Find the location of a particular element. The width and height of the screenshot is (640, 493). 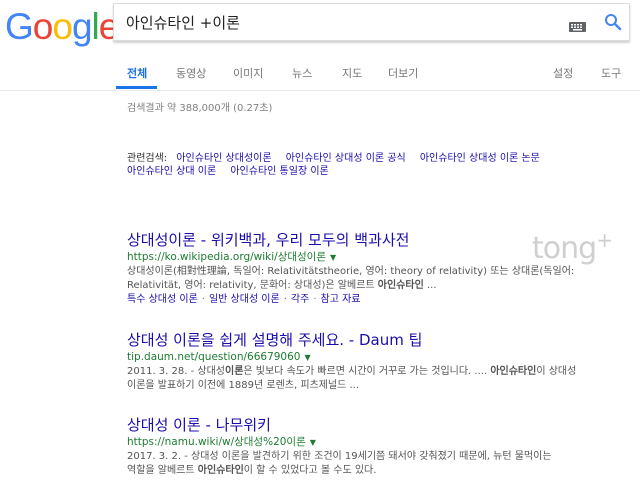

sitelink: 일반 상대성 이론 is located at coordinates (244, 299).